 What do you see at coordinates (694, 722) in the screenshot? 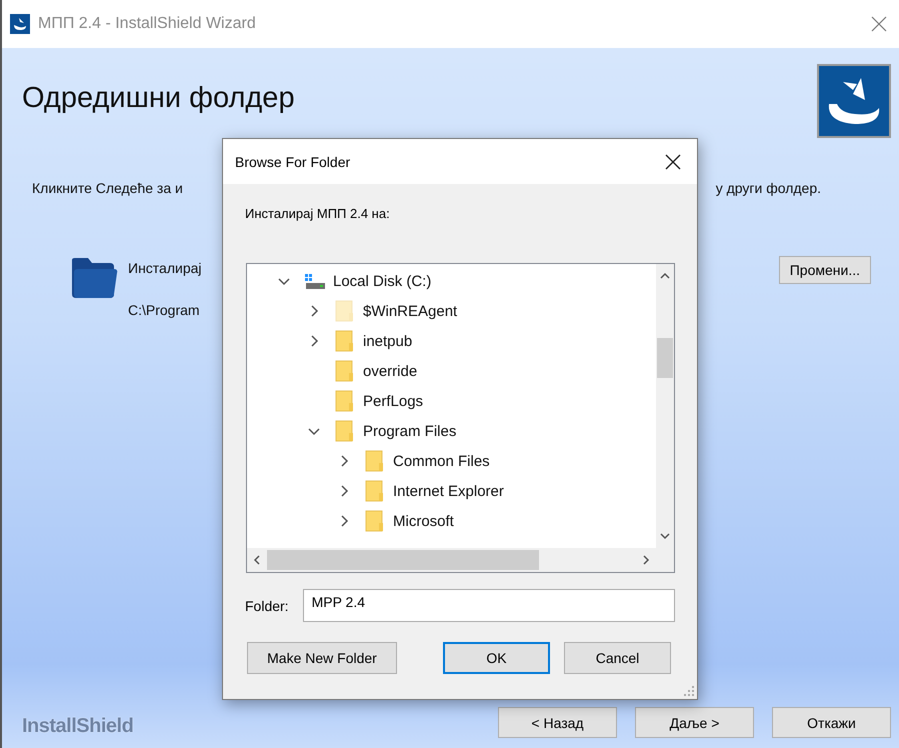
I see `wizard-button: Даље >` at bounding box center [694, 722].